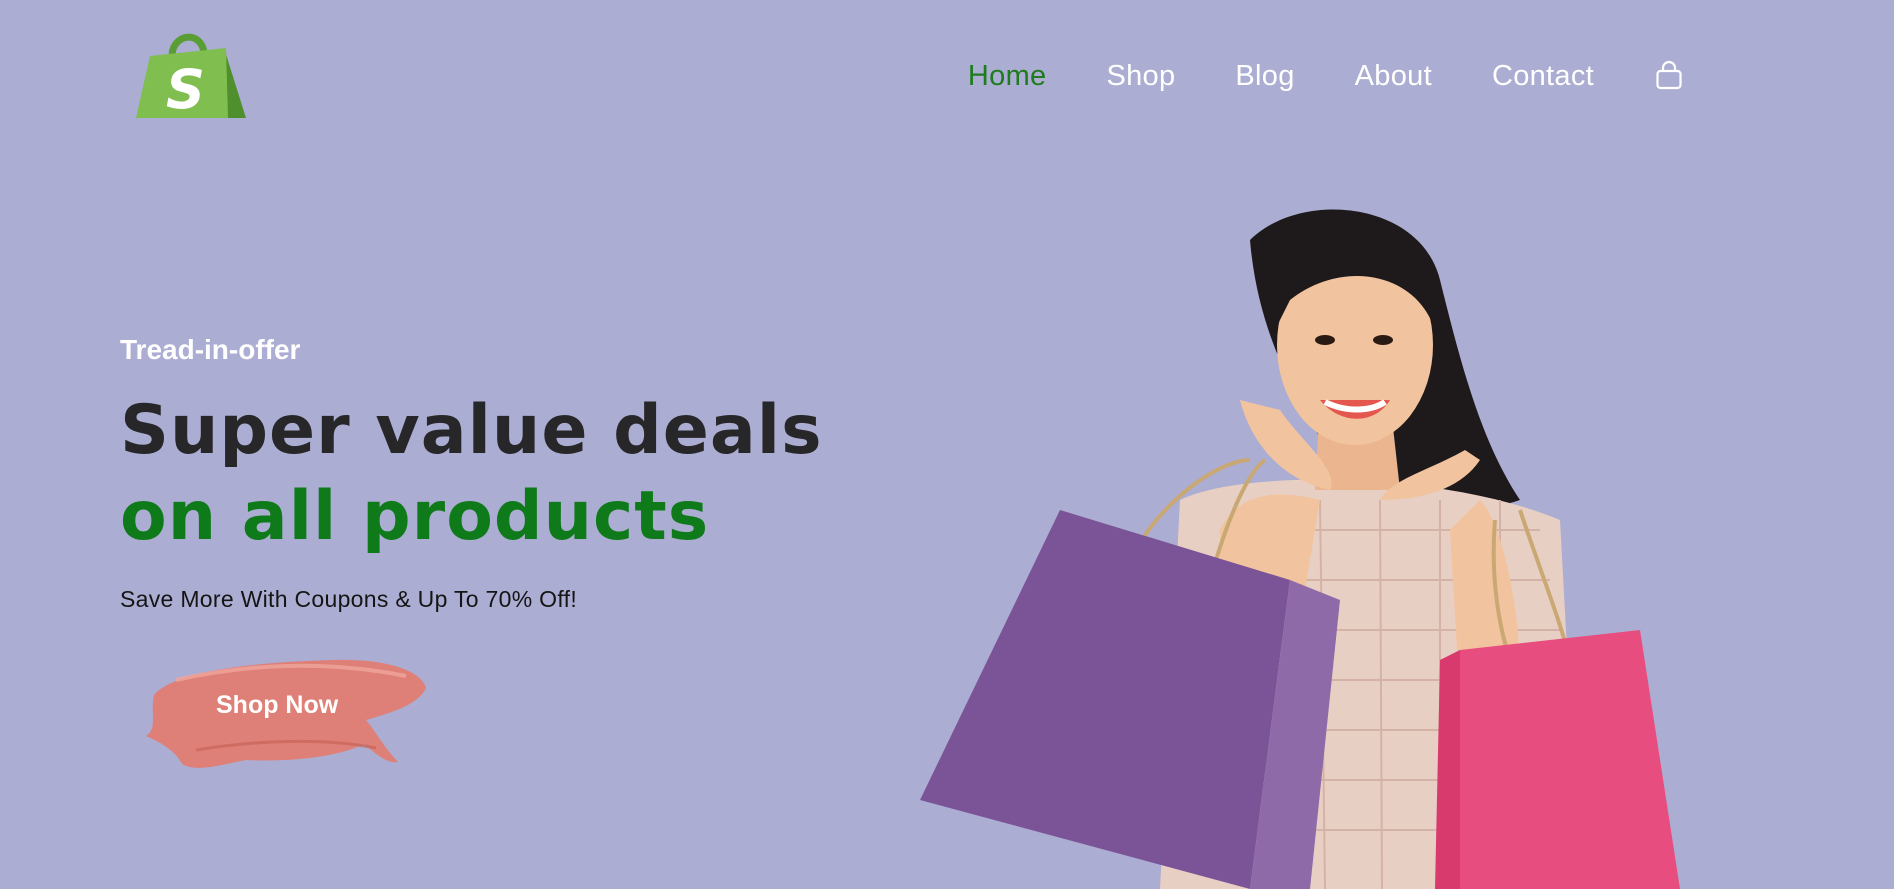 This screenshot has width=1894, height=889. Describe the element at coordinates (471, 430) in the screenshot. I see `headline-line1: Super value deals` at that location.